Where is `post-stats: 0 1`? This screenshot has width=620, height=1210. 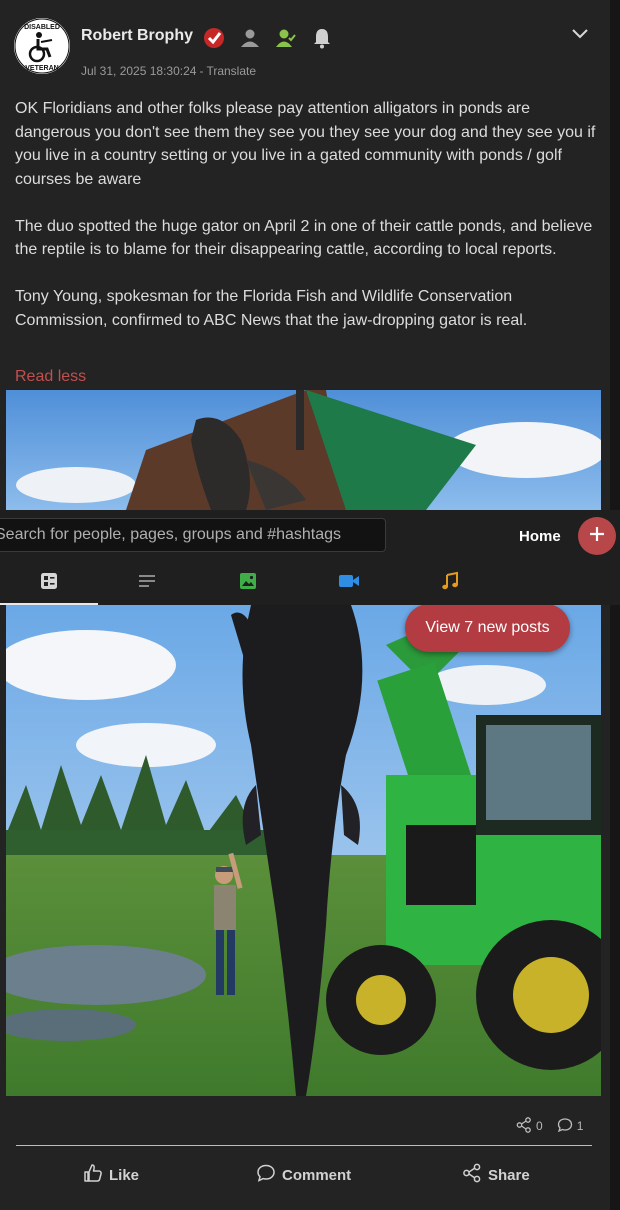 post-stats: 0 1 is located at coordinates (546, 1126).